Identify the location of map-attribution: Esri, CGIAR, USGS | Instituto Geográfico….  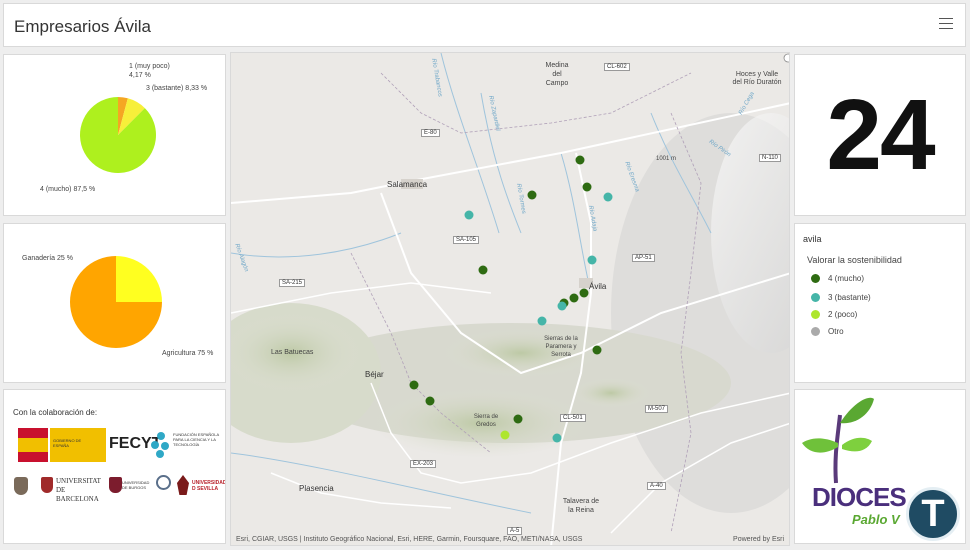
(409, 539).